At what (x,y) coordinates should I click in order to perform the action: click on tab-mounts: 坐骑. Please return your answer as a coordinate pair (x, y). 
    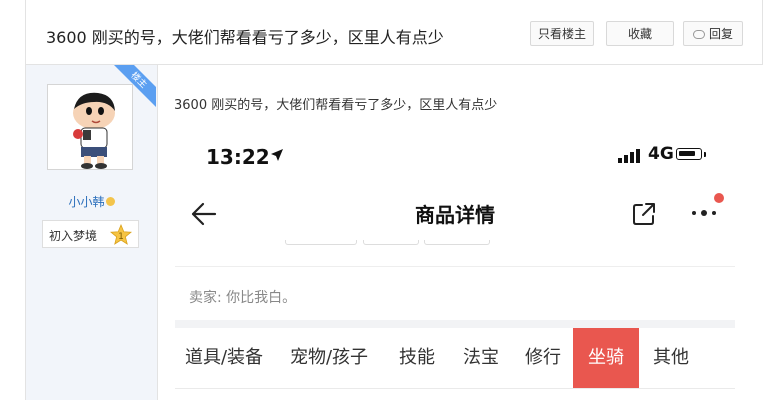
    Looking at the image, I should click on (606, 358).